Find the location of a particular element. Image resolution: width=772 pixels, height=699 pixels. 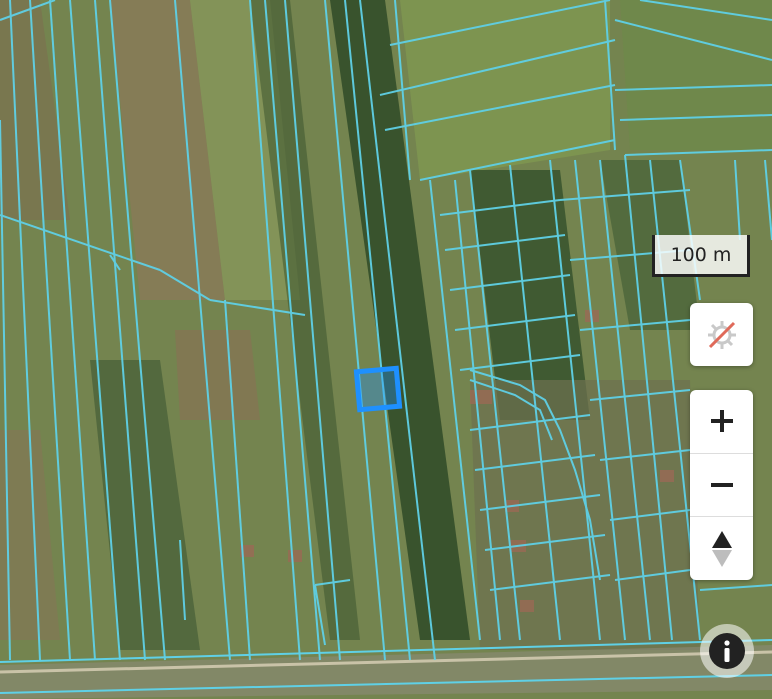

info-button is located at coordinates (727, 651).